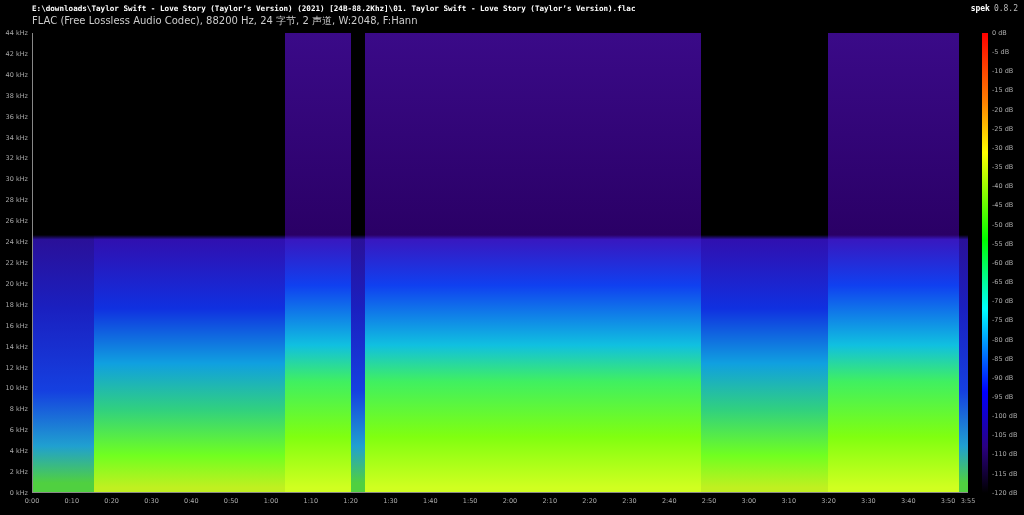 The width and height of the screenshot is (1024, 515). What do you see at coordinates (1005, 8) in the screenshot?
I see `app-version: 0.8.2` at bounding box center [1005, 8].